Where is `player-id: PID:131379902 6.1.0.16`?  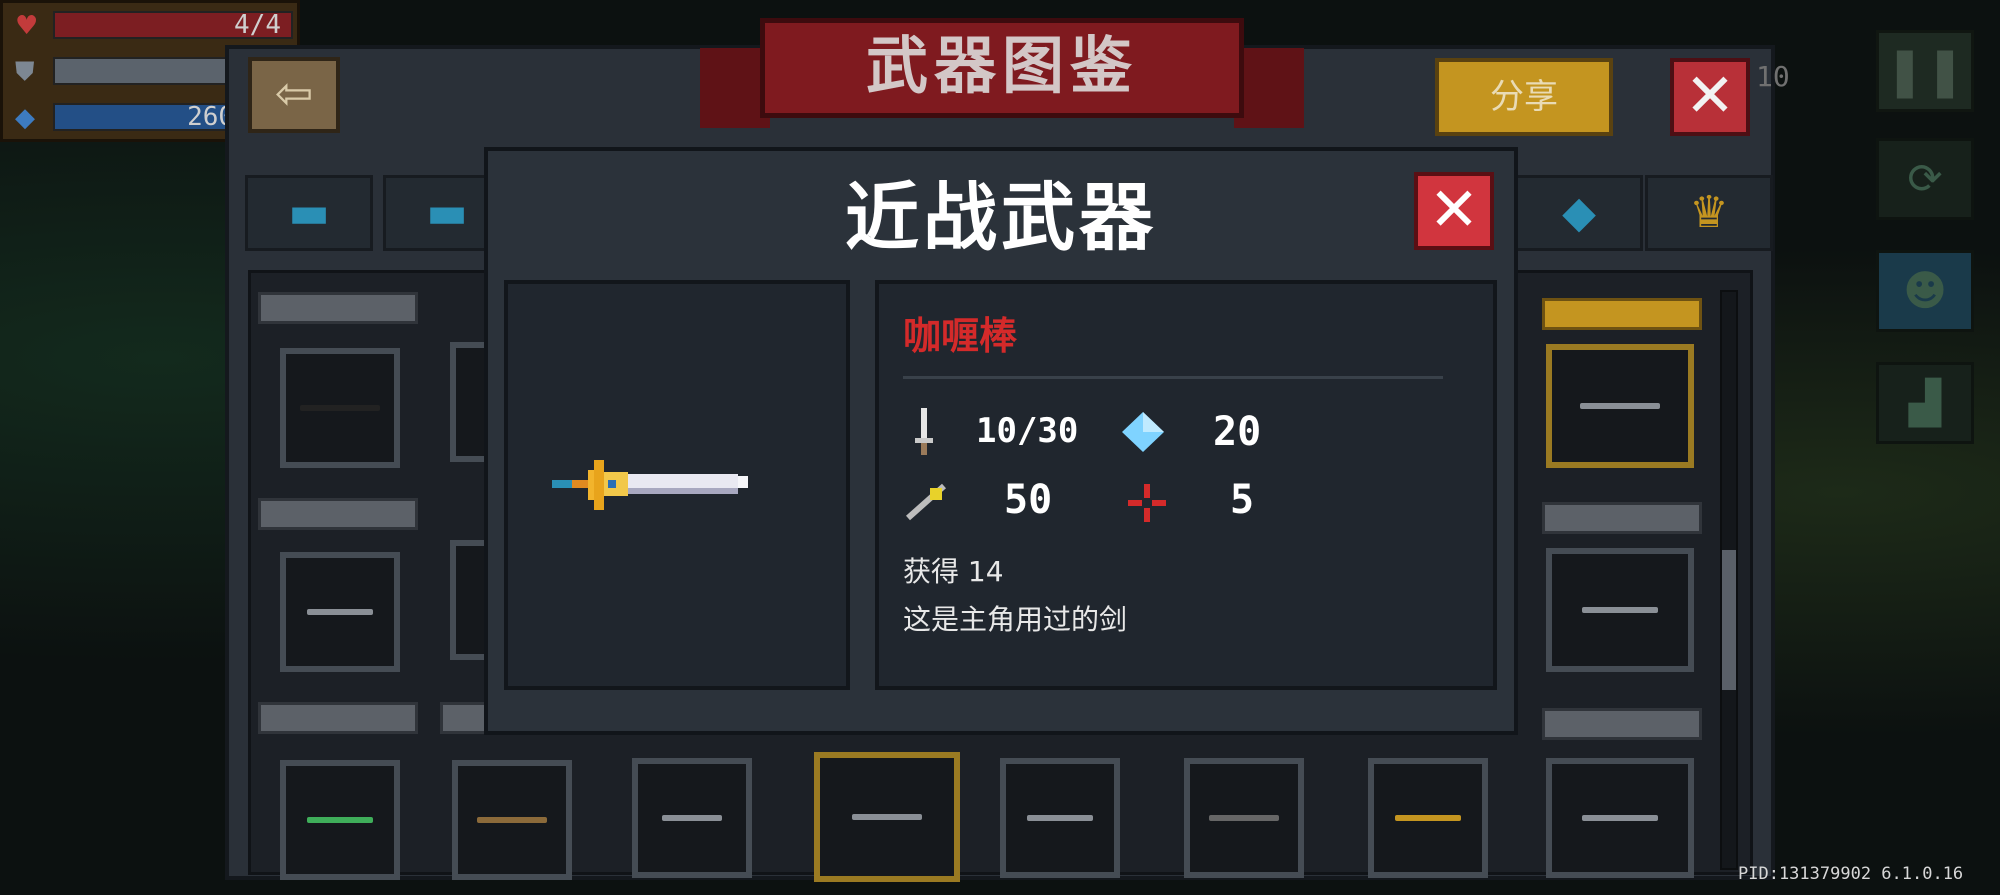 player-id: PID:131379902 6.1.0.16 is located at coordinates (1851, 874).